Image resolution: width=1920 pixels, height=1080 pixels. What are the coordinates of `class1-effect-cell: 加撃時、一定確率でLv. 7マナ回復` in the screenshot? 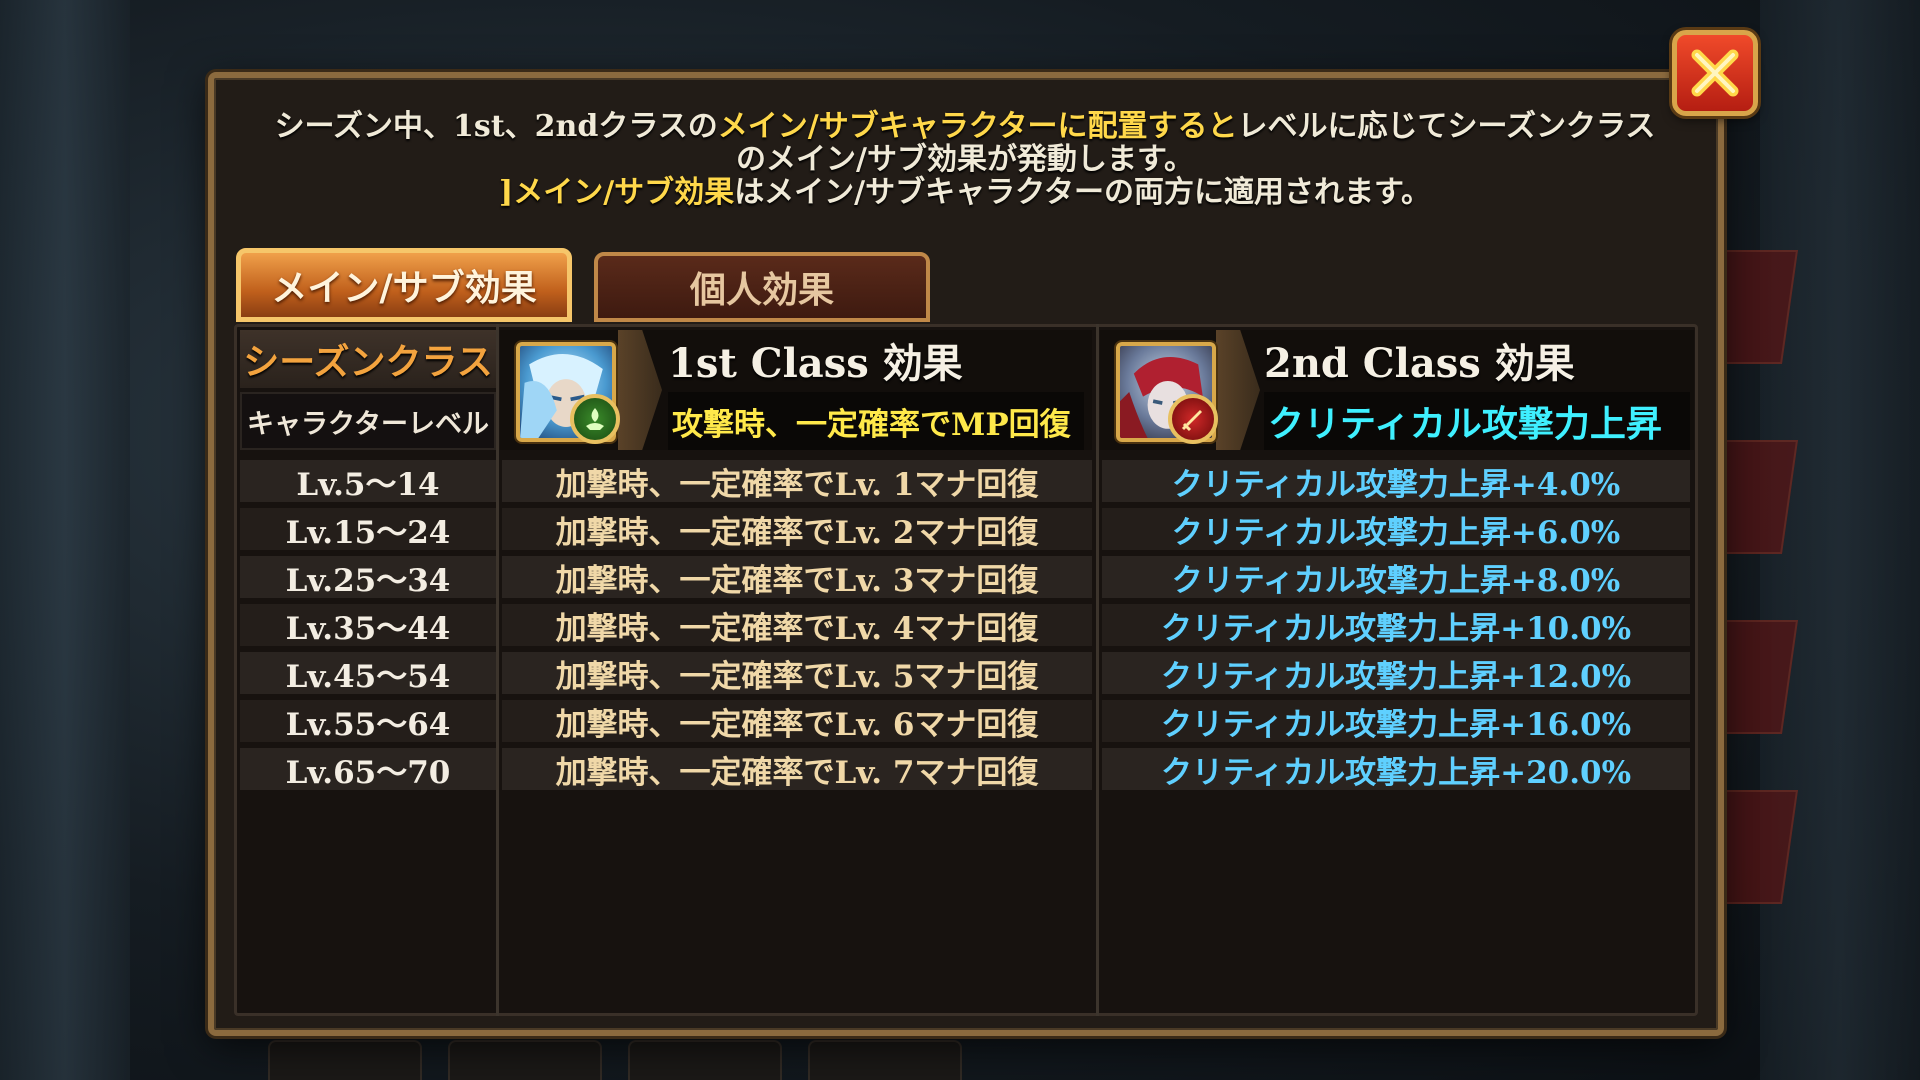 It's located at (797, 769).